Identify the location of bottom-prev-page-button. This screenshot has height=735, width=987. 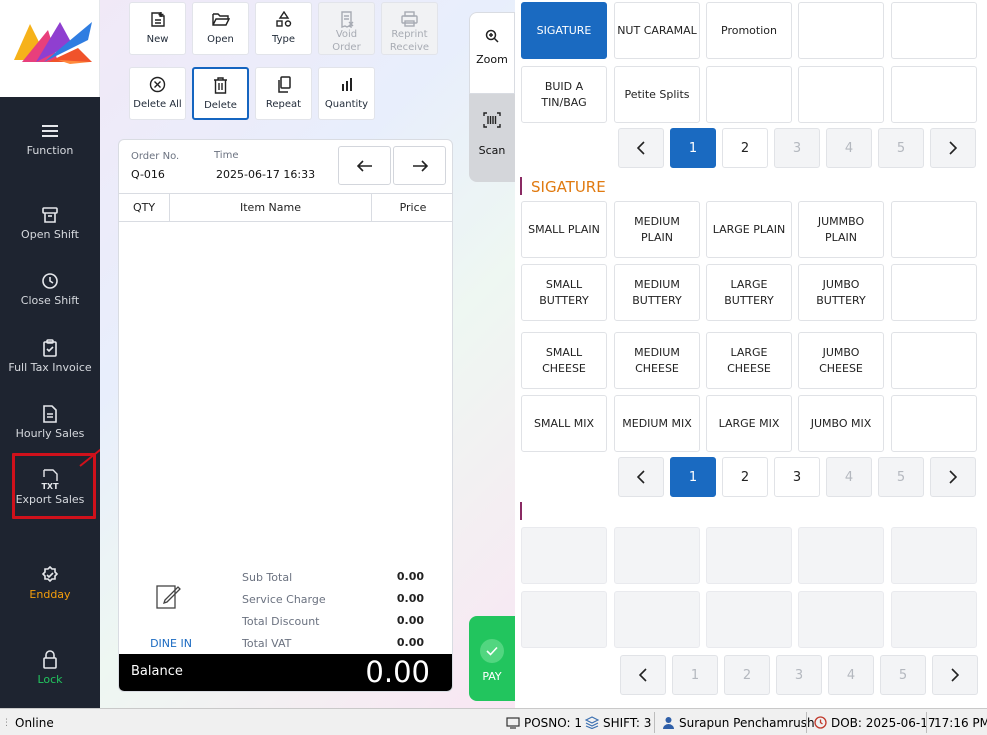
(643, 675).